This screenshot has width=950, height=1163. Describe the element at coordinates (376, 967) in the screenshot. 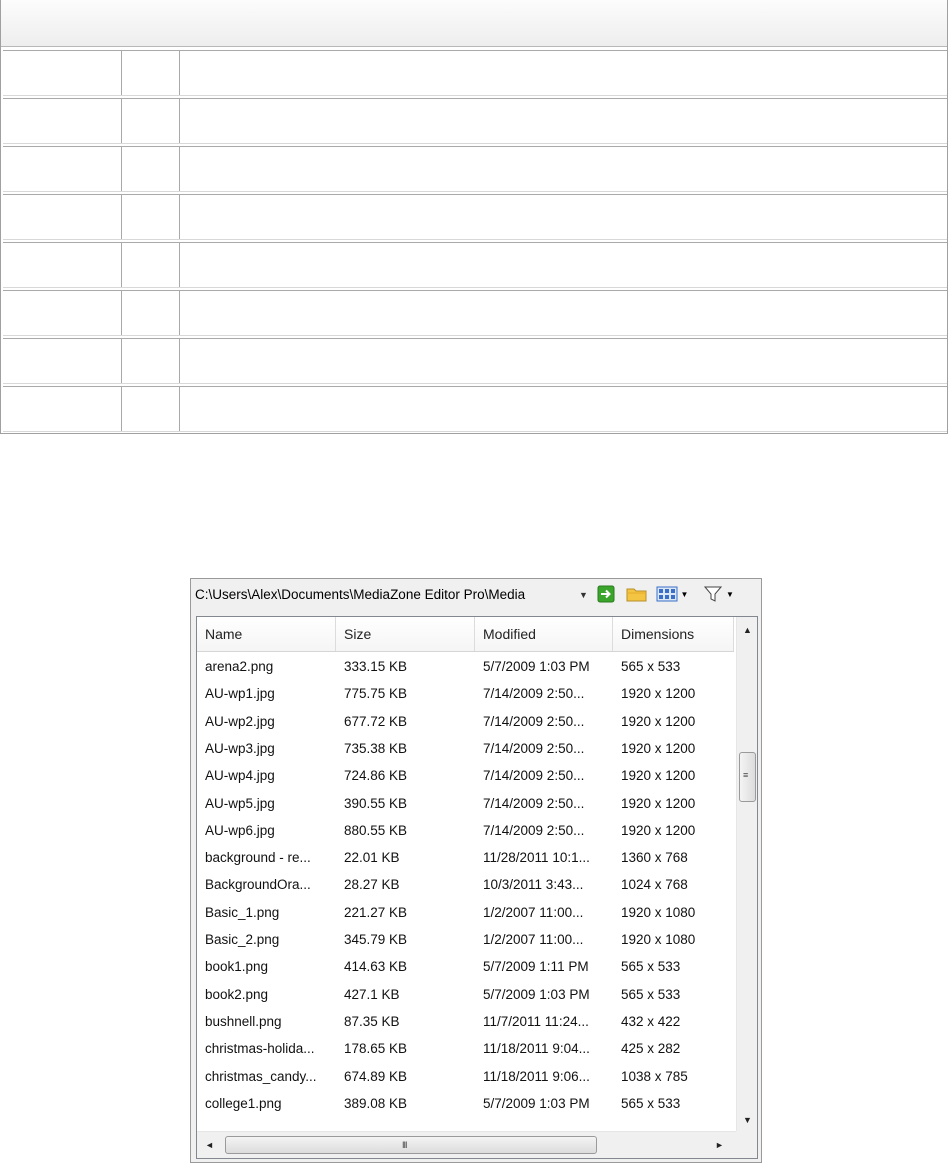

I see `file-size: 414.63 KB` at that location.